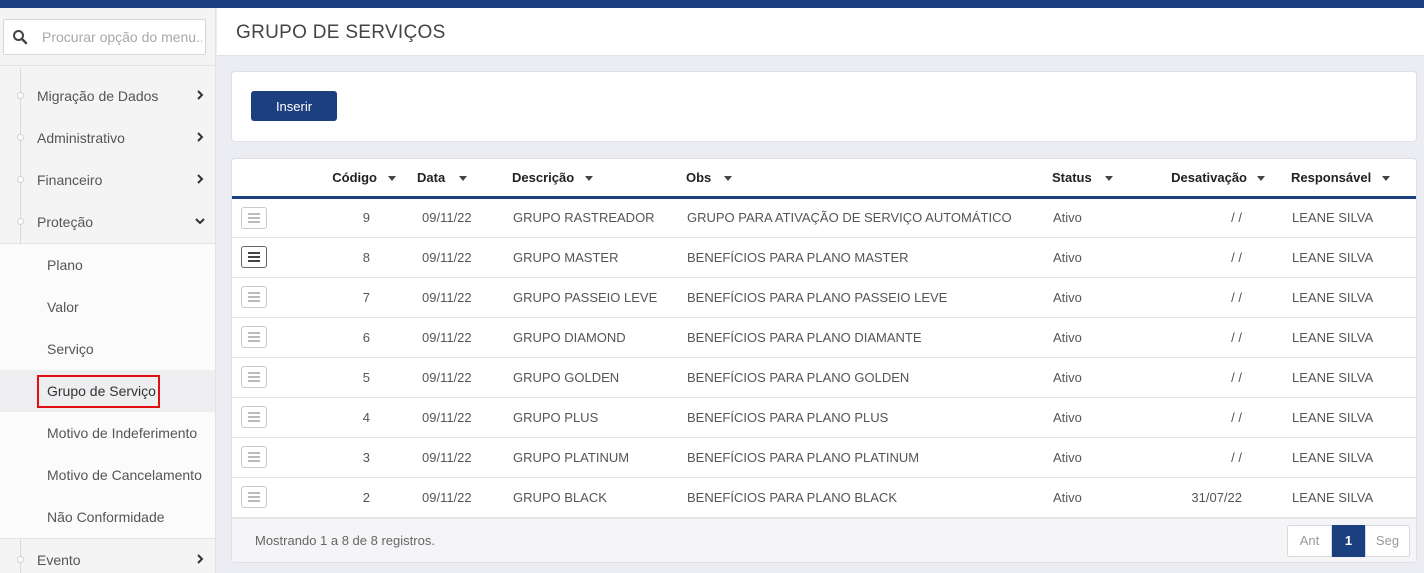 The image size is (1424, 573). What do you see at coordinates (566, 257) in the screenshot?
I see `cell-descricao: GRUPO MASTER` at bounding box center [566, 257].